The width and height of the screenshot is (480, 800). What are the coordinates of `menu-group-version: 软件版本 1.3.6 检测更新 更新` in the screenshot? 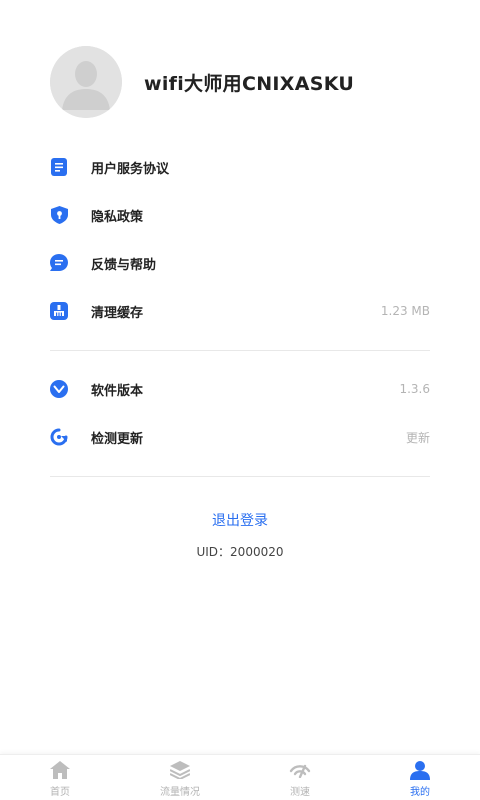 It's located at (240, 413).